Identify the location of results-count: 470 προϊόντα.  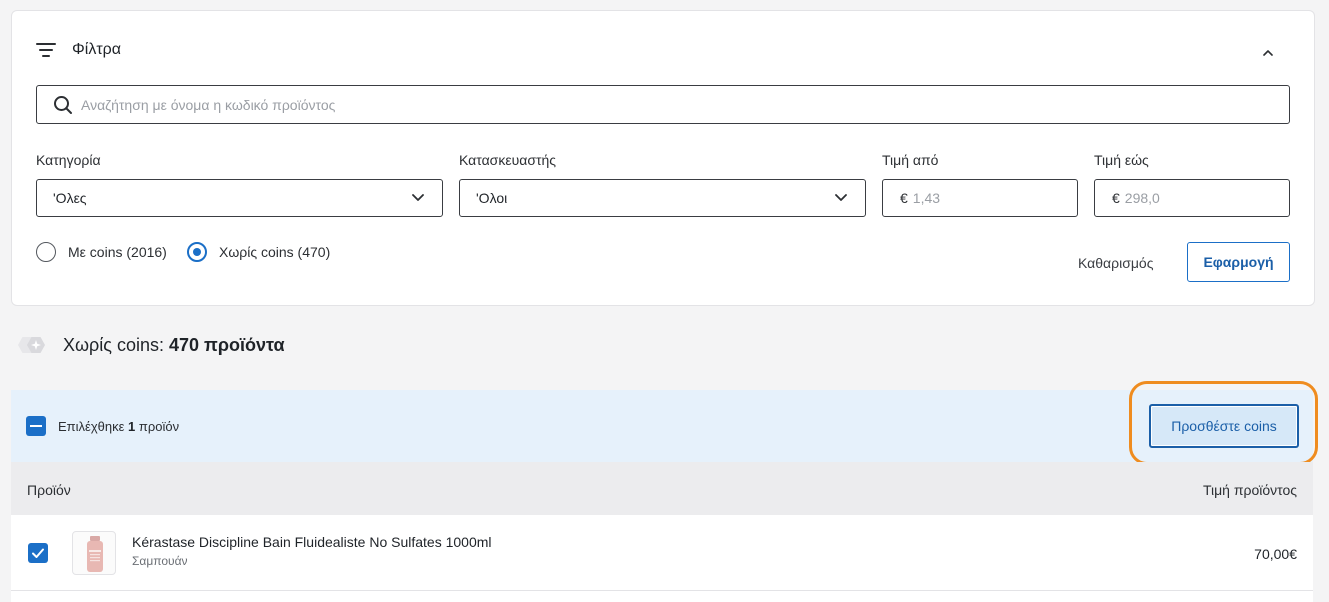
(227, 344).